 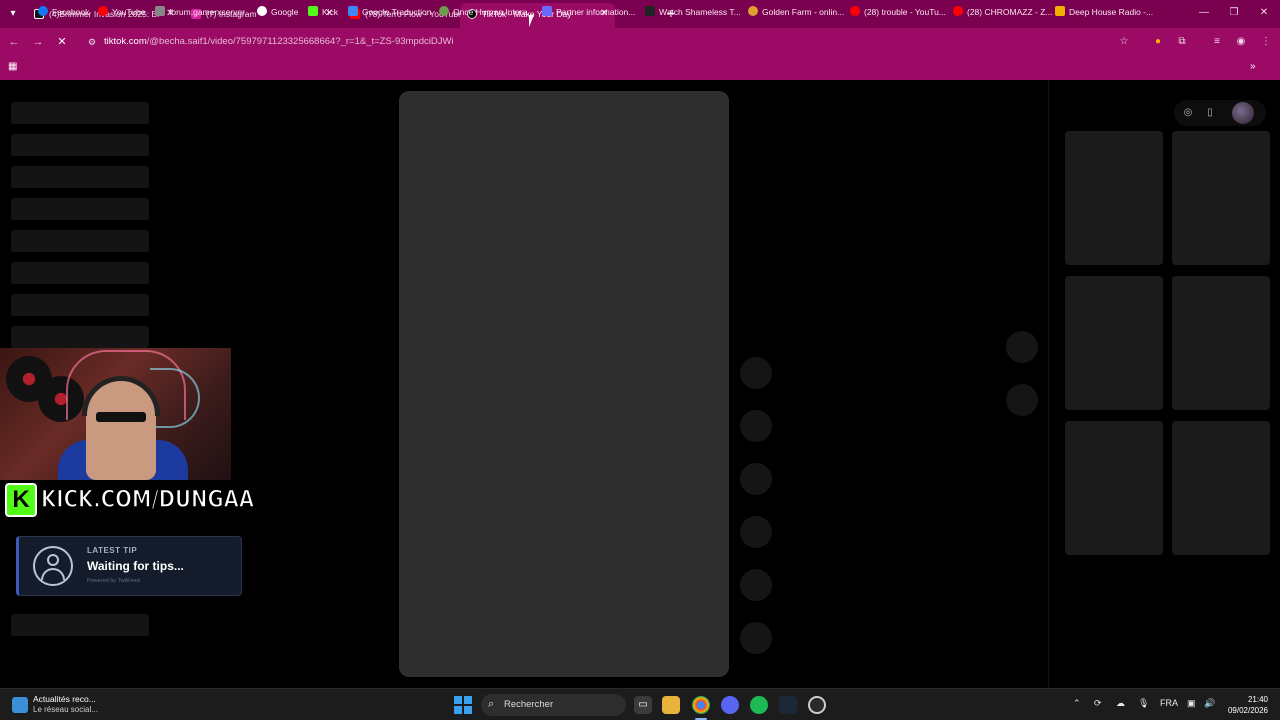 I want to click on spotify-icon, so click(x=759, y=705).